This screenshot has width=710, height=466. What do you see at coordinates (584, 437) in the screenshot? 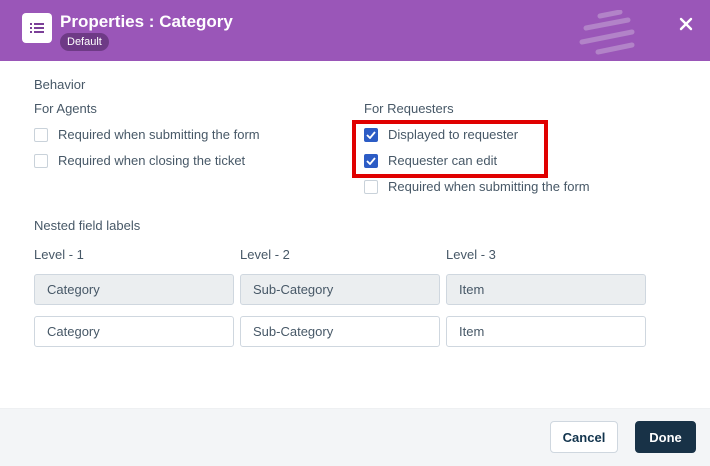
I see `cancel-button: Cancel` at bounding box center [584, 437].